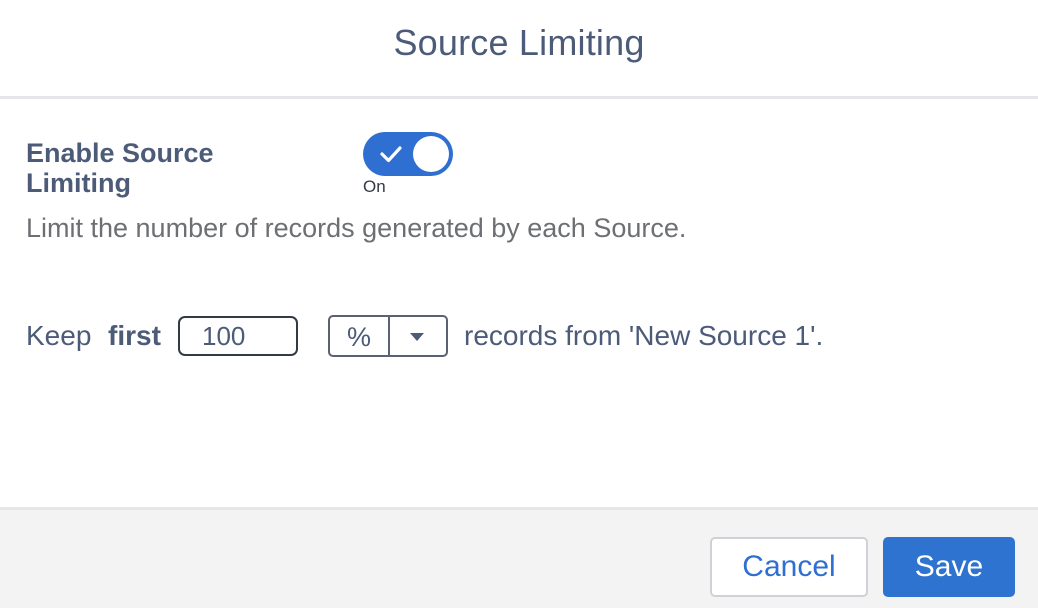 This screenshot has height=608, width=1038. What do you see at coordinates (519, 42) in the screenshot?
I see `dialog-title: Source Limiting` at bounding box center [519, 42].